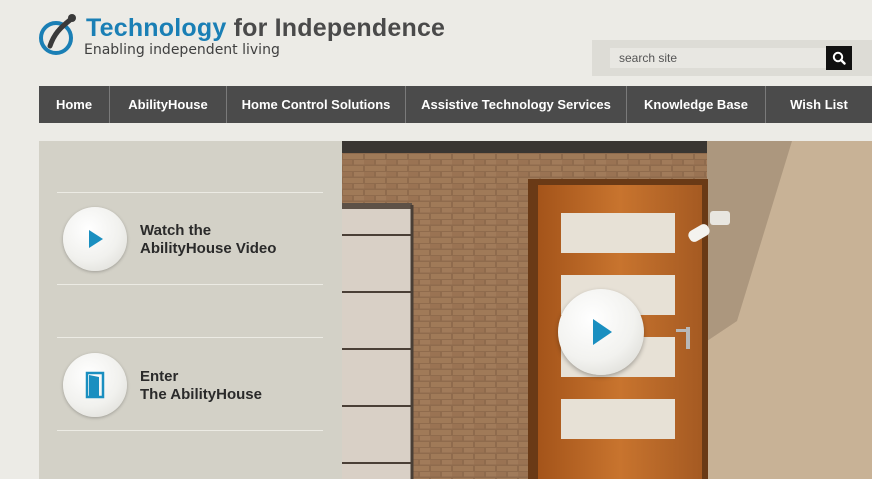 Image resolution: width=872 pixels, height=479 pixels. What do you see at coordinates (516, 104) in the screenshot?
I see `nav-assistive-technology-services: Assistive Technology Services` at bounding box center [516, 104].